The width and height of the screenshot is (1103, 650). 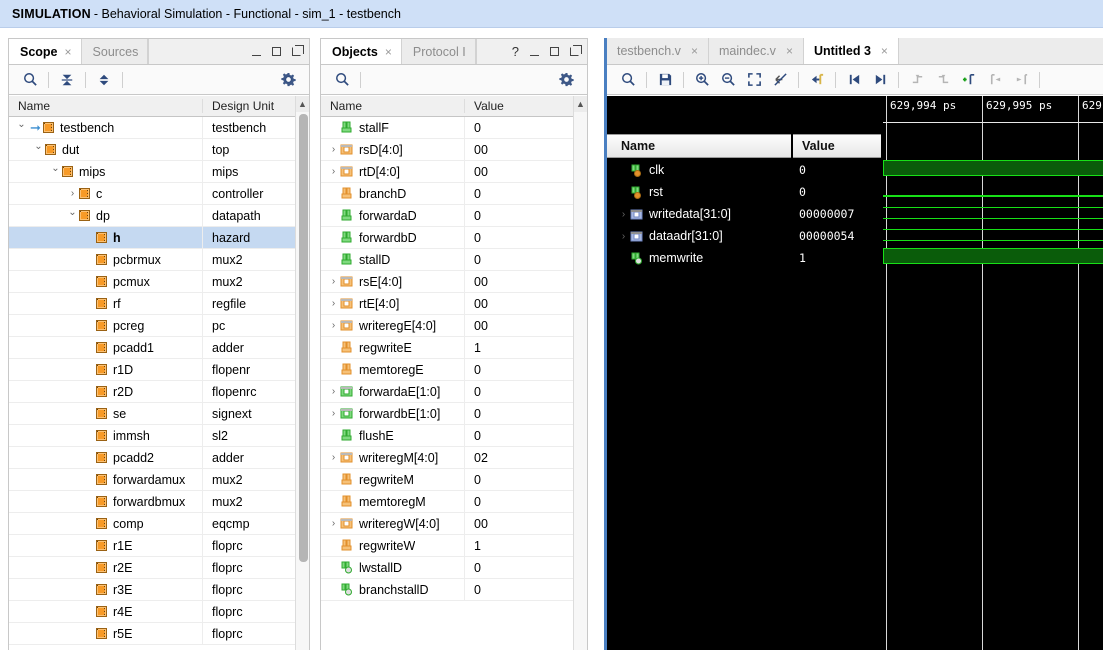 What do you see at coordinates (152, 281) in the screenshot?
I see `scope-tree-row: pcmux mux2` at bounding box center [152, 281].